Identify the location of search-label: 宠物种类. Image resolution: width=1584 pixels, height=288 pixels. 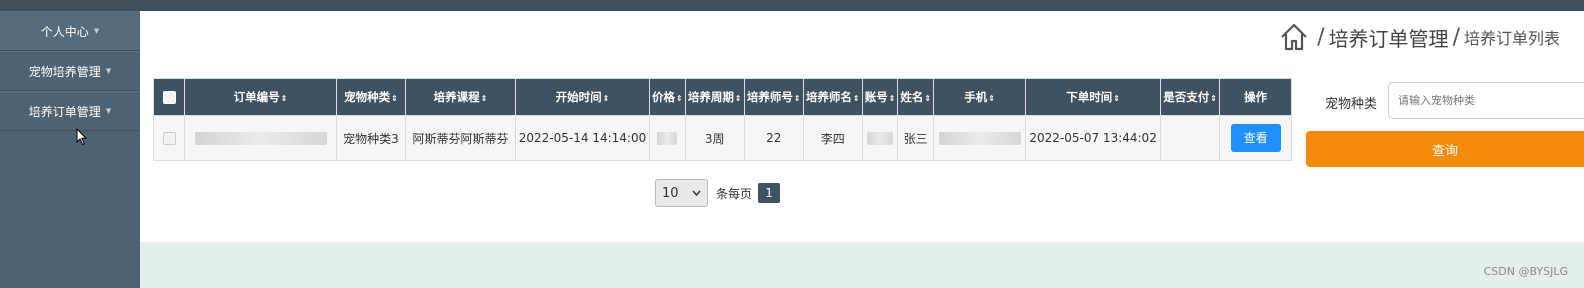
(1351, 104).